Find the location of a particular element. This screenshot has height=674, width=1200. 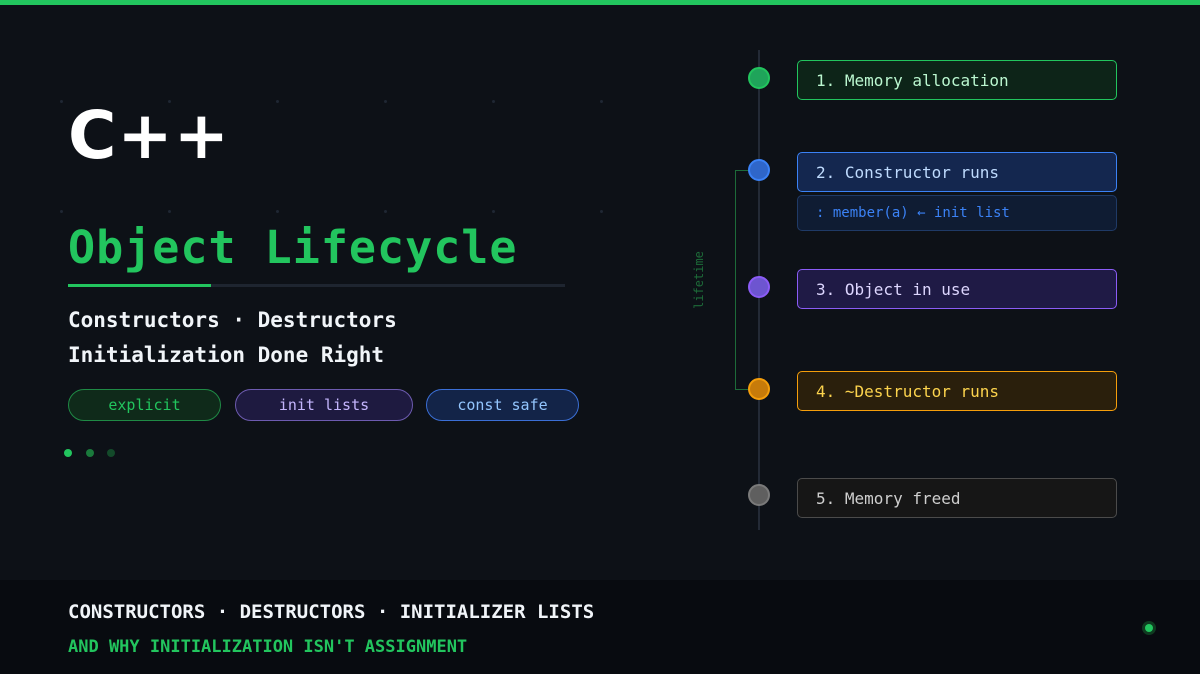

timeline-node-constructor is located at coordinates (759, 170).